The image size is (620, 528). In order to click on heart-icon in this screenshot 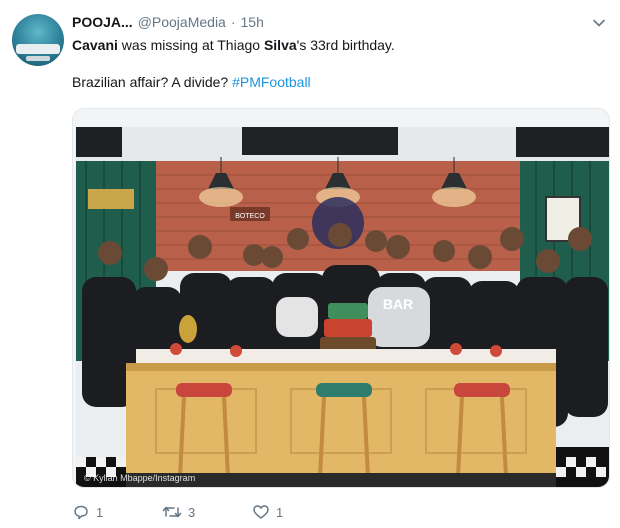, I will do `click(261, 512)`.